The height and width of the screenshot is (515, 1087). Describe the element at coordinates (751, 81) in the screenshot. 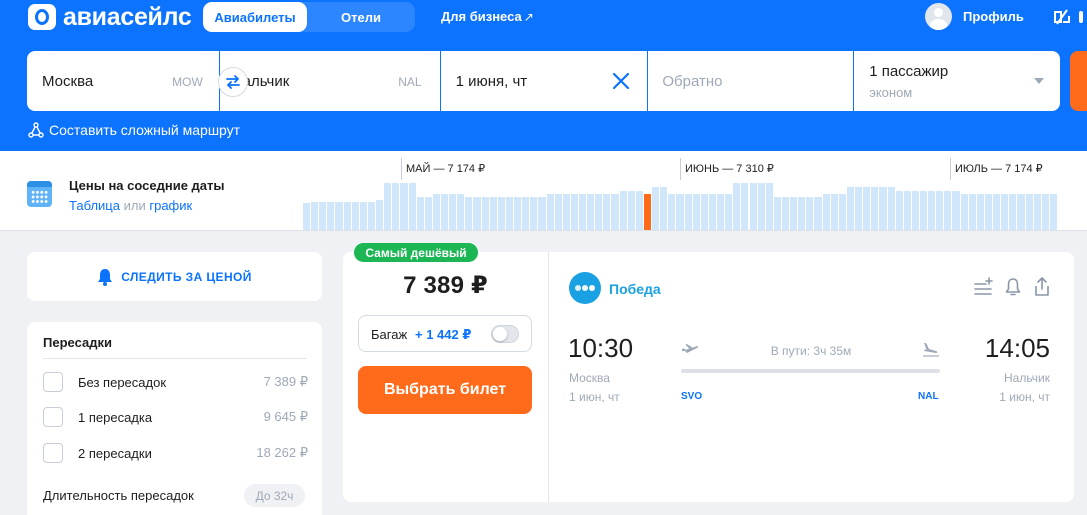

I see `return-date-field: Обратно` at that location.